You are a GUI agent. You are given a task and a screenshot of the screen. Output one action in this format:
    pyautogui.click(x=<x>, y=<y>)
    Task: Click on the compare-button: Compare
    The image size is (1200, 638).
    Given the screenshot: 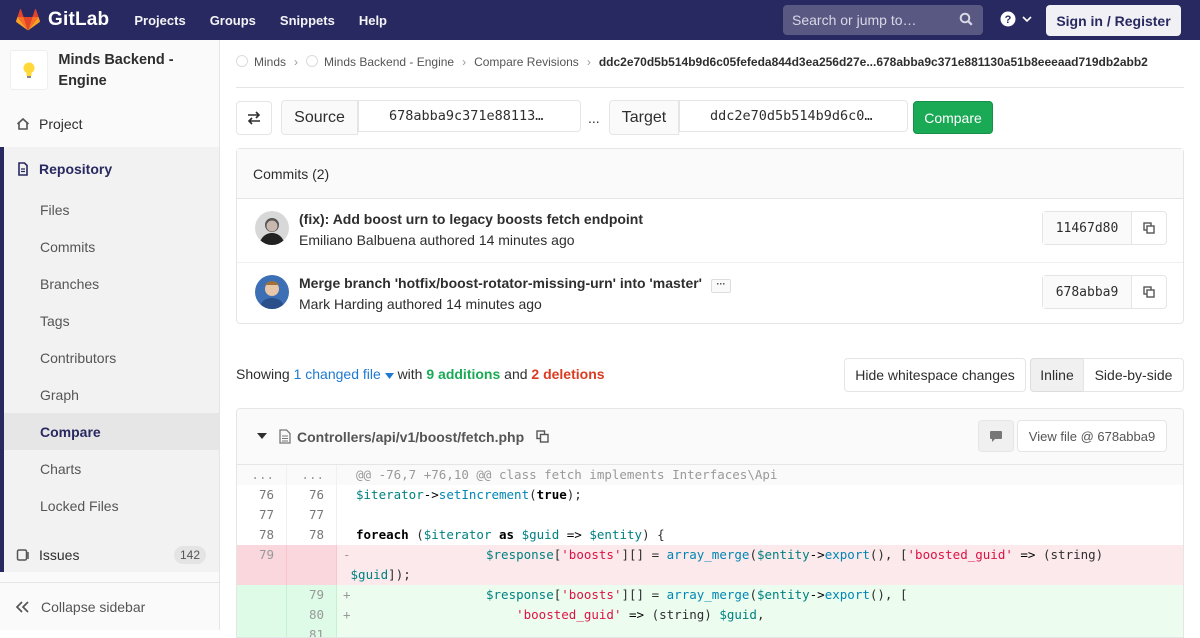 What is the action you would take?
    pyautogui.click(x=953, y=117)
    